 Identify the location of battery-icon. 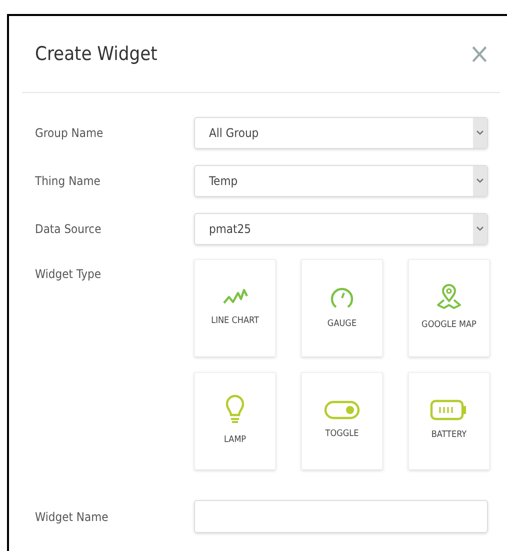
(449, 410).